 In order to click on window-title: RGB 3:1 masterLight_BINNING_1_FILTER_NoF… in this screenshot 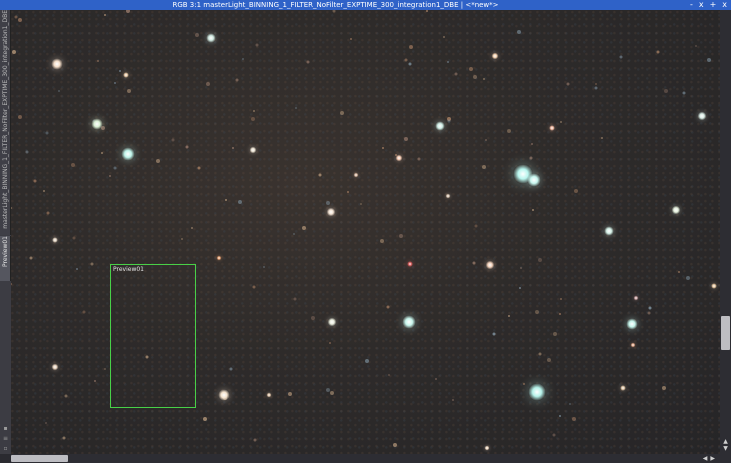, I will do `click(335, 5)`.